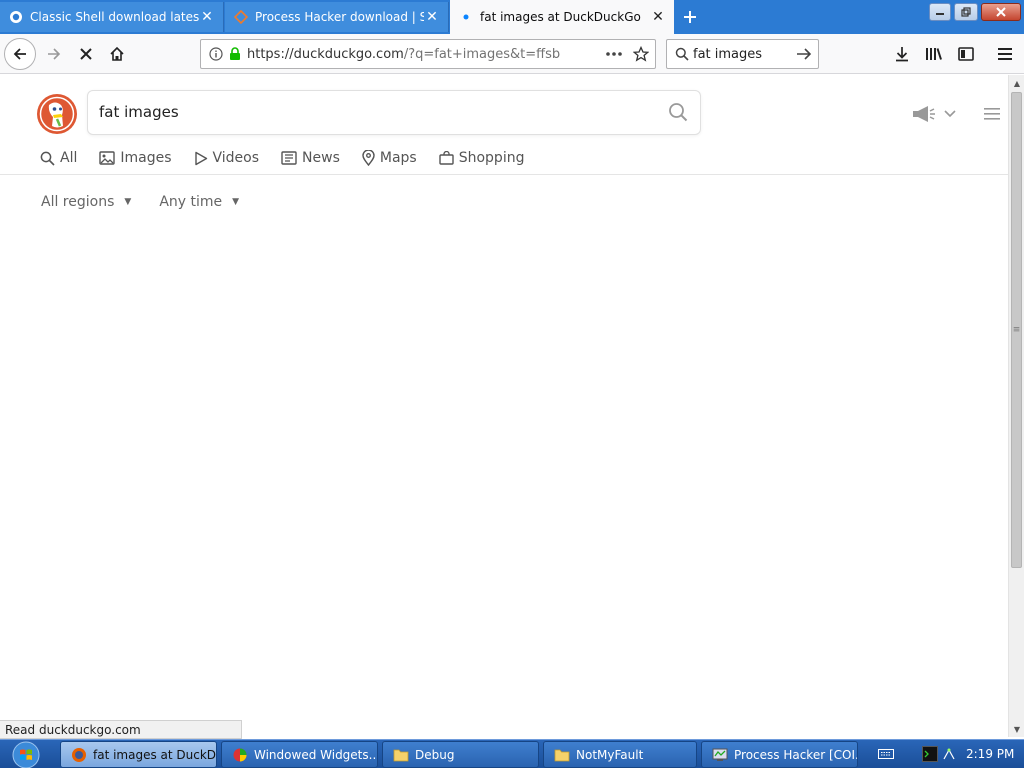  Describe the element at coordinates (504, 174) in the screenshot. I see `header-divider` at that location.